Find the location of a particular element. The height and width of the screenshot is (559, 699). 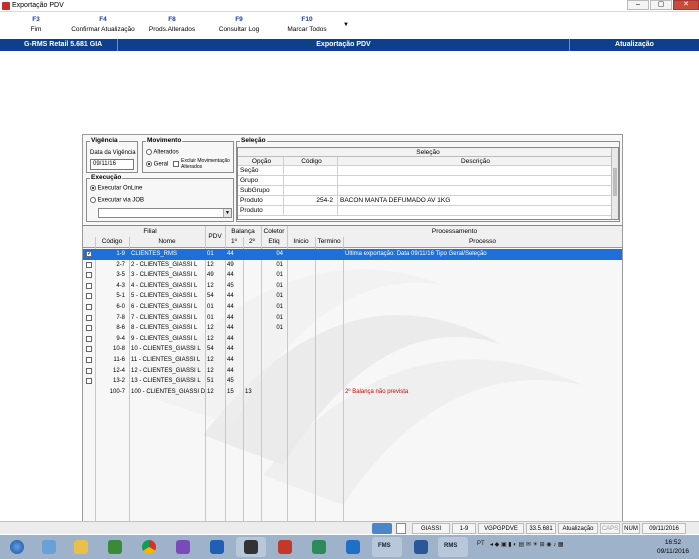

pdv-cell: 54 is located at coordinates (210, 349).